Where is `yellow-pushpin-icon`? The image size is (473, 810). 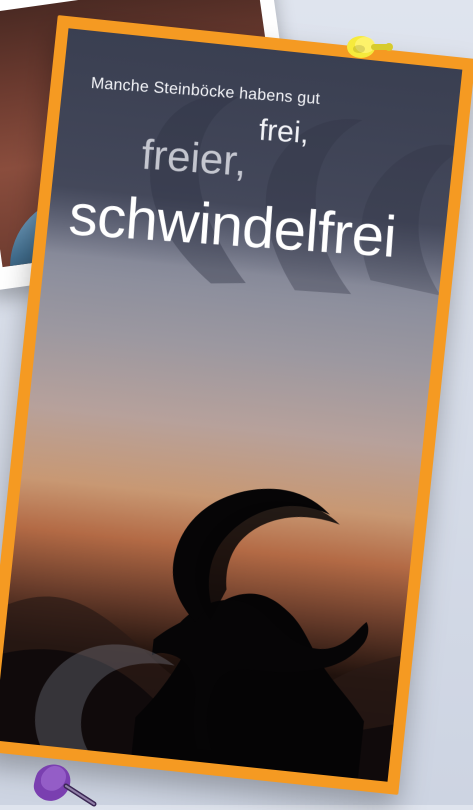
yellow-pushpin-icon is located at coordinates (370, 47).